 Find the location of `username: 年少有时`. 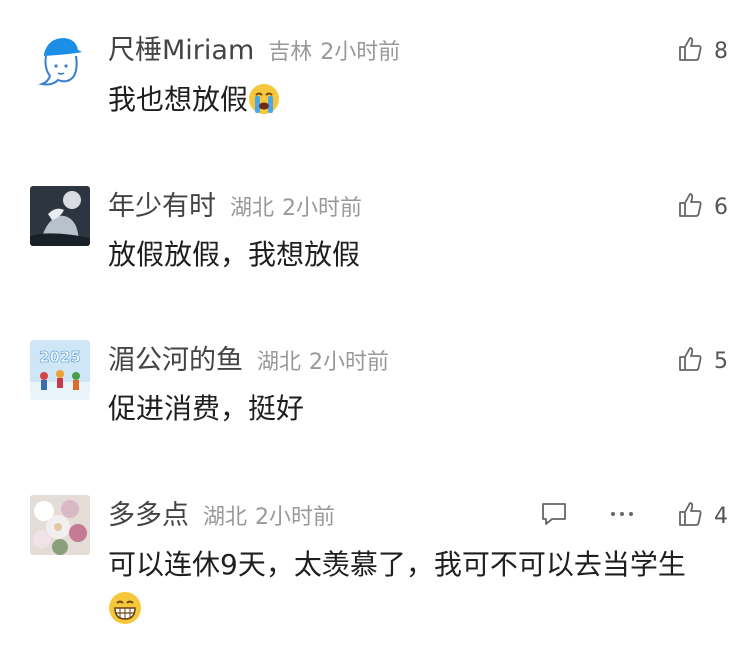

username: 年少有时 is located at coordinates (162, 207).